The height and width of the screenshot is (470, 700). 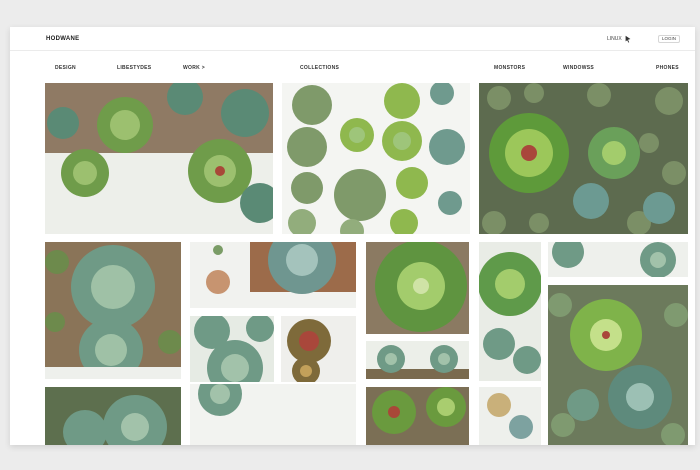 I want to click on cursor-icon, so click(x=628, y=39).